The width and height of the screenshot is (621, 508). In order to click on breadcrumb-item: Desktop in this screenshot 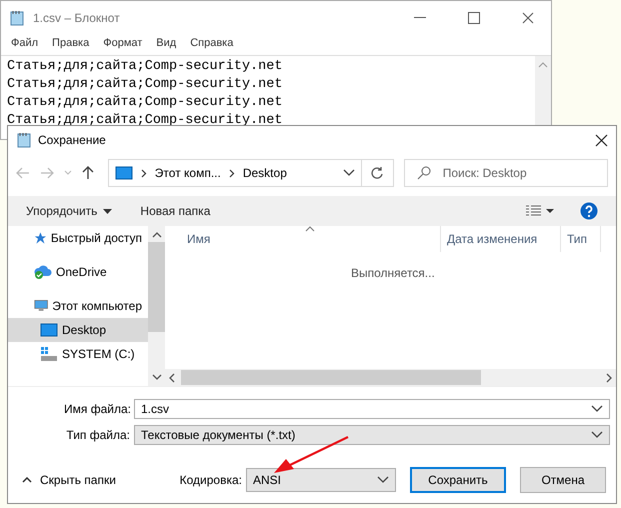, I will do `click(264, 173)`.